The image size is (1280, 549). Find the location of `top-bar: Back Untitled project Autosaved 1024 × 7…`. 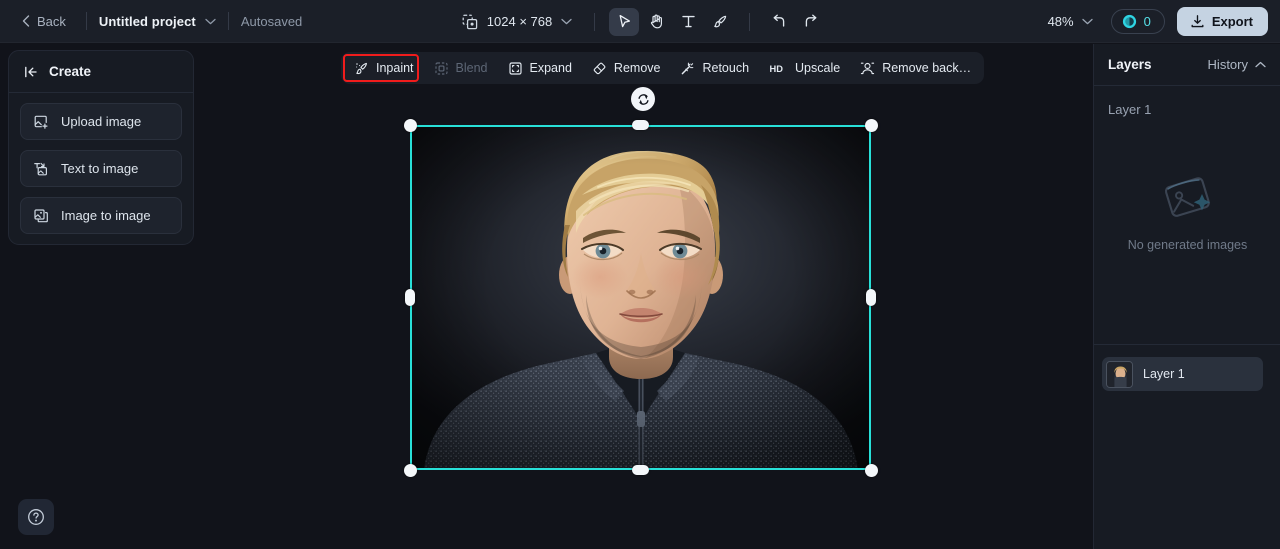

top-bar: Back Untitled project Autosaved 1024 × 7… is located at coordinates (640, 21).